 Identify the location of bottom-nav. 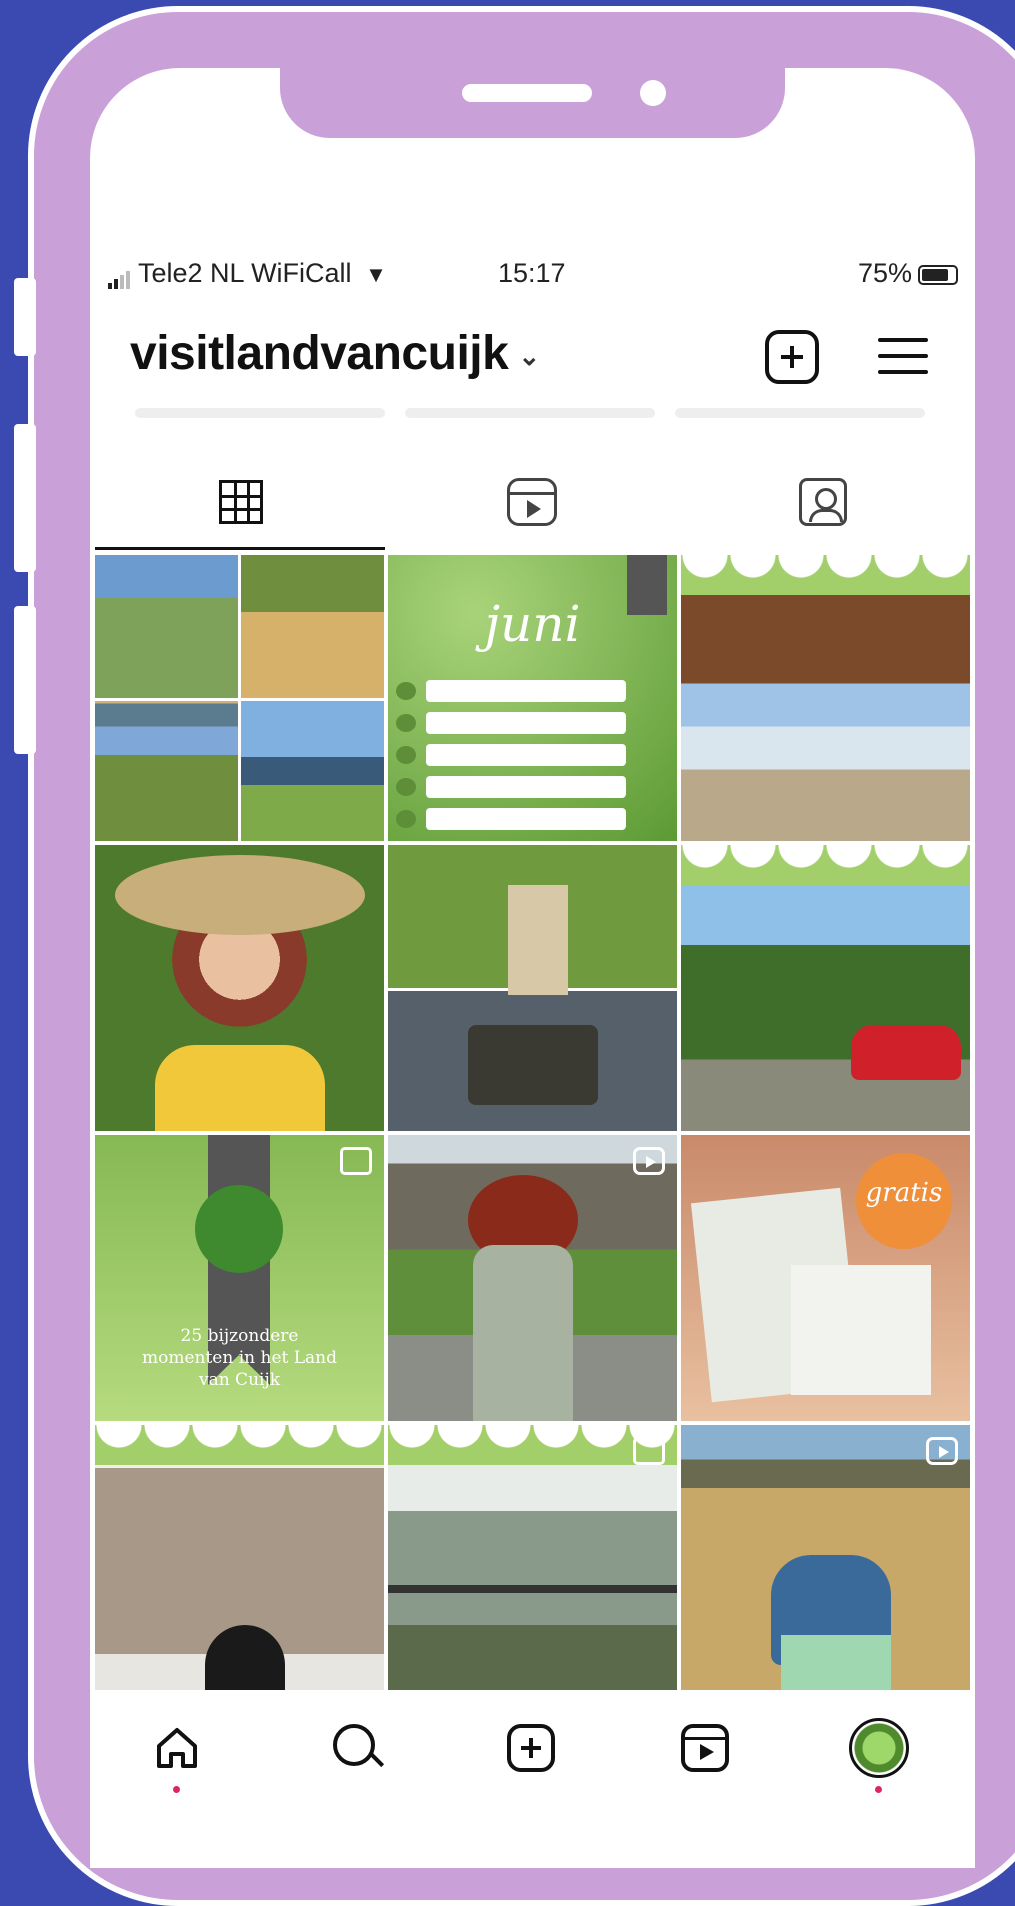
(532, 1750).